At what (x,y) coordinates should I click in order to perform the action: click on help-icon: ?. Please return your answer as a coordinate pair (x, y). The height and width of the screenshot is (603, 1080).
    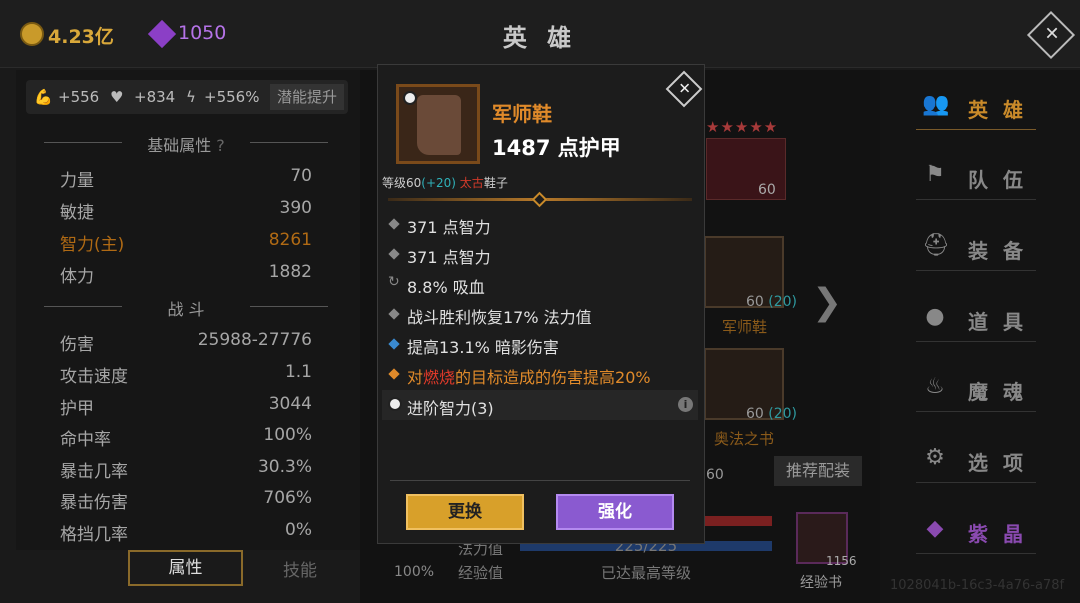
    Looking at the image, I should click on (220, 145).